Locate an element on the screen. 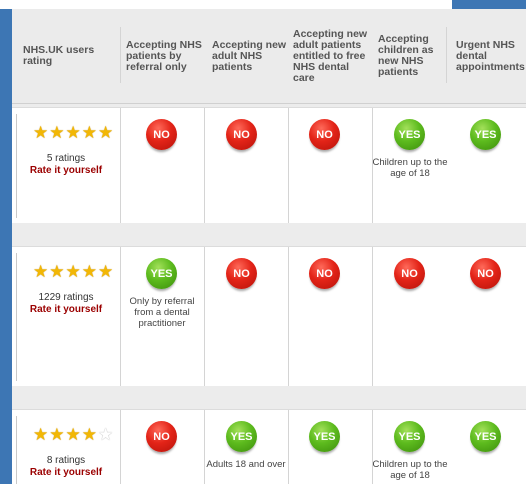  adult-status-badge: YES is located at coordinates (241, 436).